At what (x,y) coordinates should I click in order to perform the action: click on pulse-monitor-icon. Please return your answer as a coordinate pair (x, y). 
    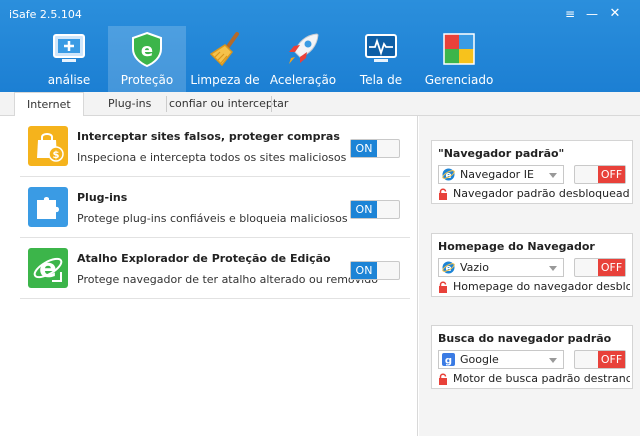
    Looking at the image, I should click on (381, 48).